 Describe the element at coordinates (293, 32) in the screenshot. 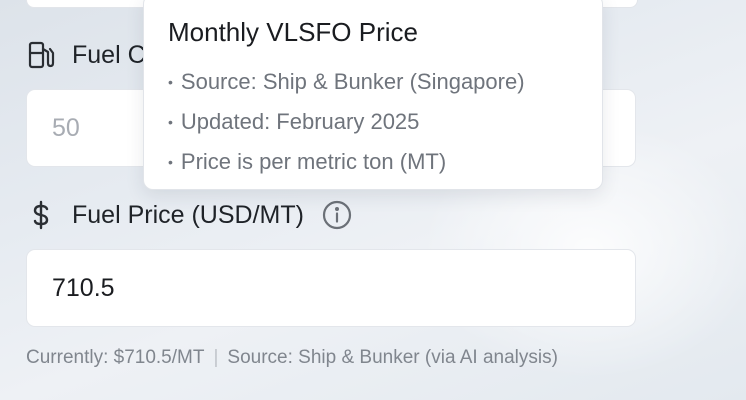

I see `tooltip-title: Monthly VLSFO Price` at that location.